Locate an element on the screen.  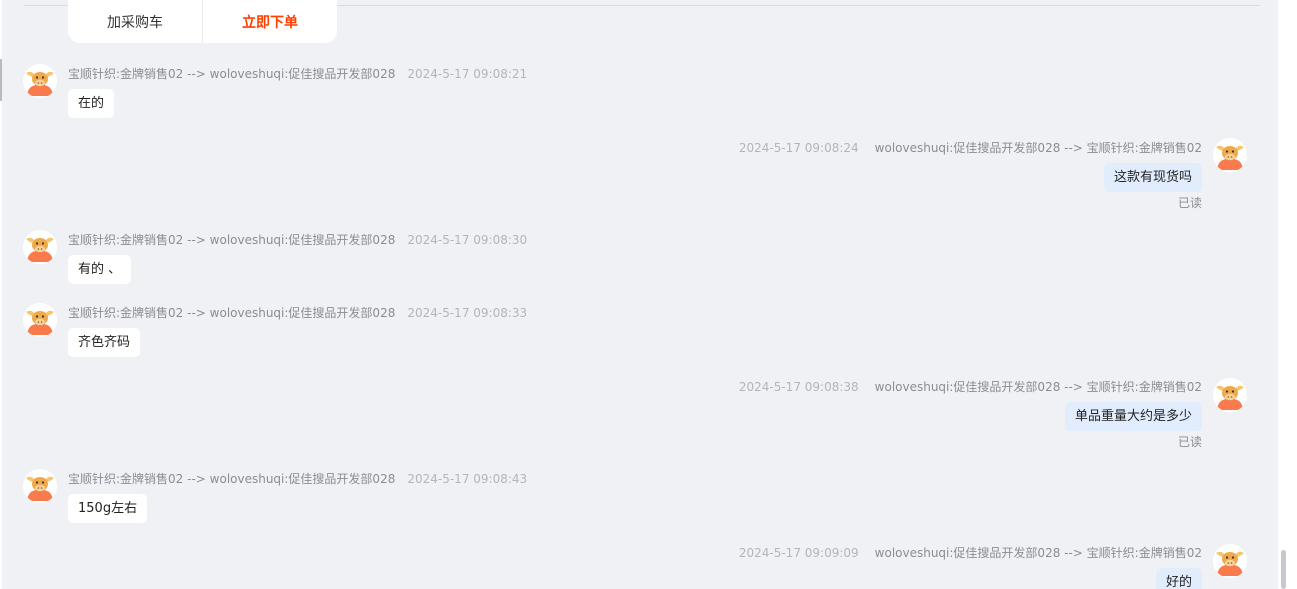
message-bubble: 齐色齐码 is located at coordinates (104, 342).